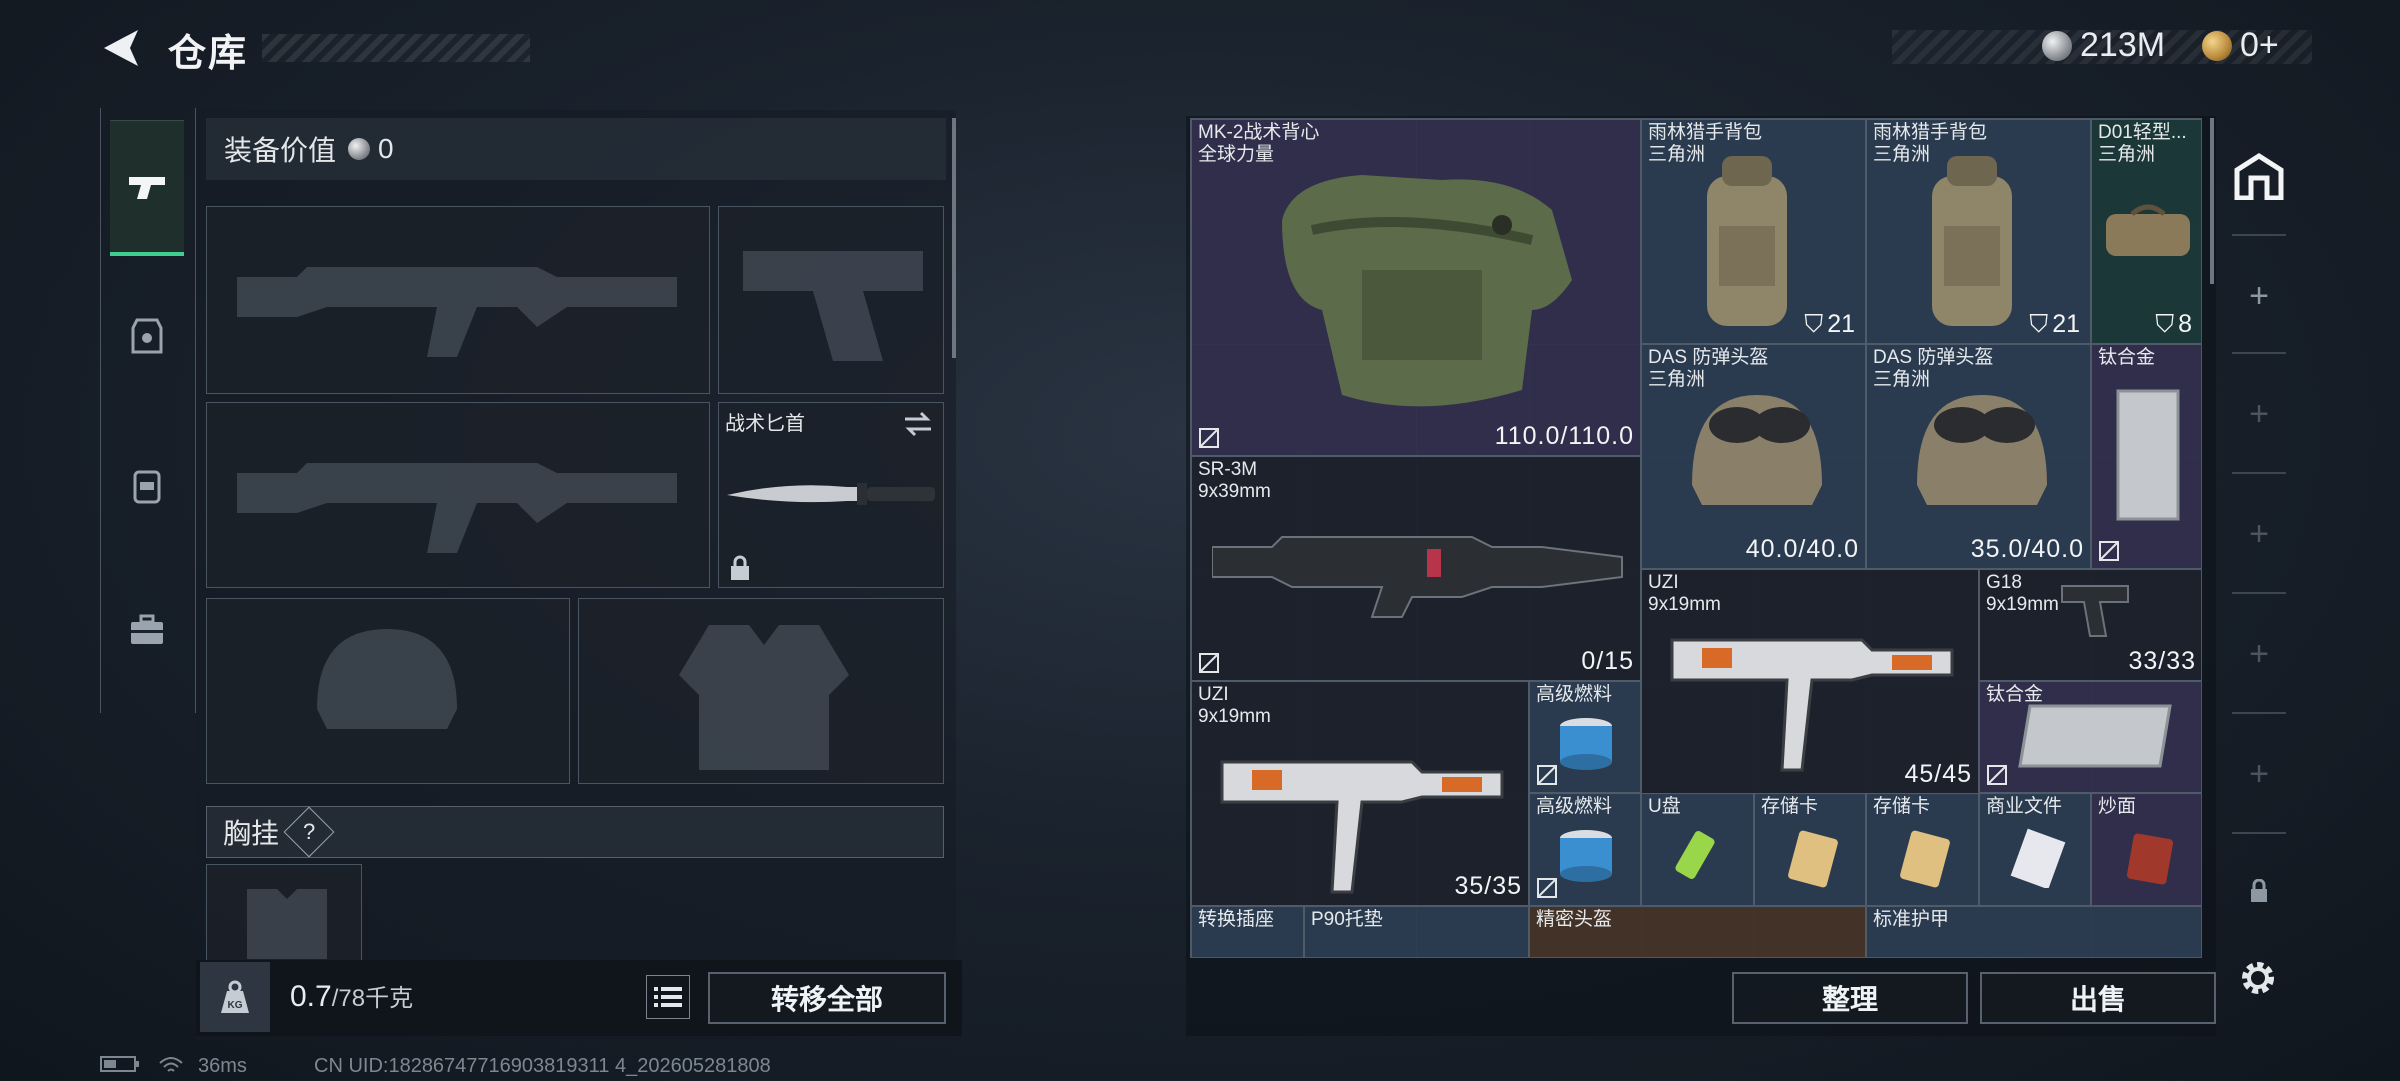  What do you see at coordinates (2095, 736) in the screenshot?
I see `titanium-ingot-icon` at bounding box center [2095, 736].